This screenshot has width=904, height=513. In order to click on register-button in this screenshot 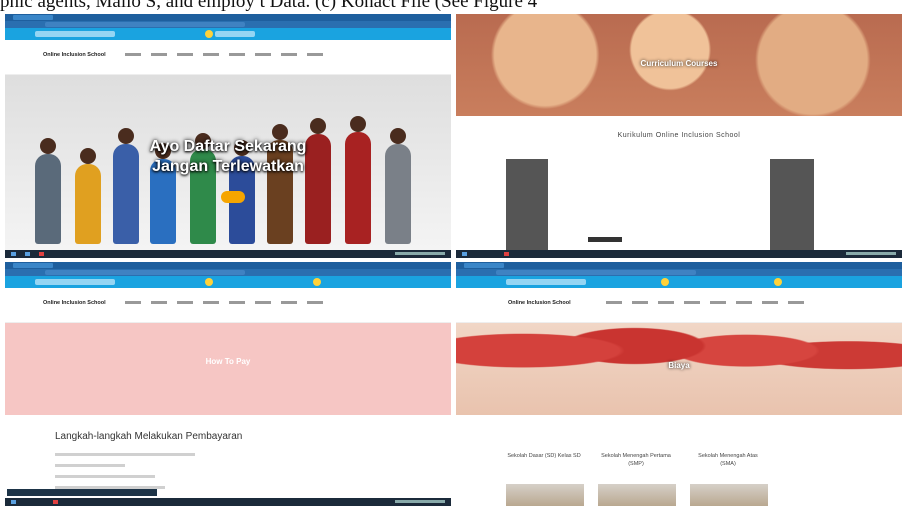, I will do `click(233, 197)`.